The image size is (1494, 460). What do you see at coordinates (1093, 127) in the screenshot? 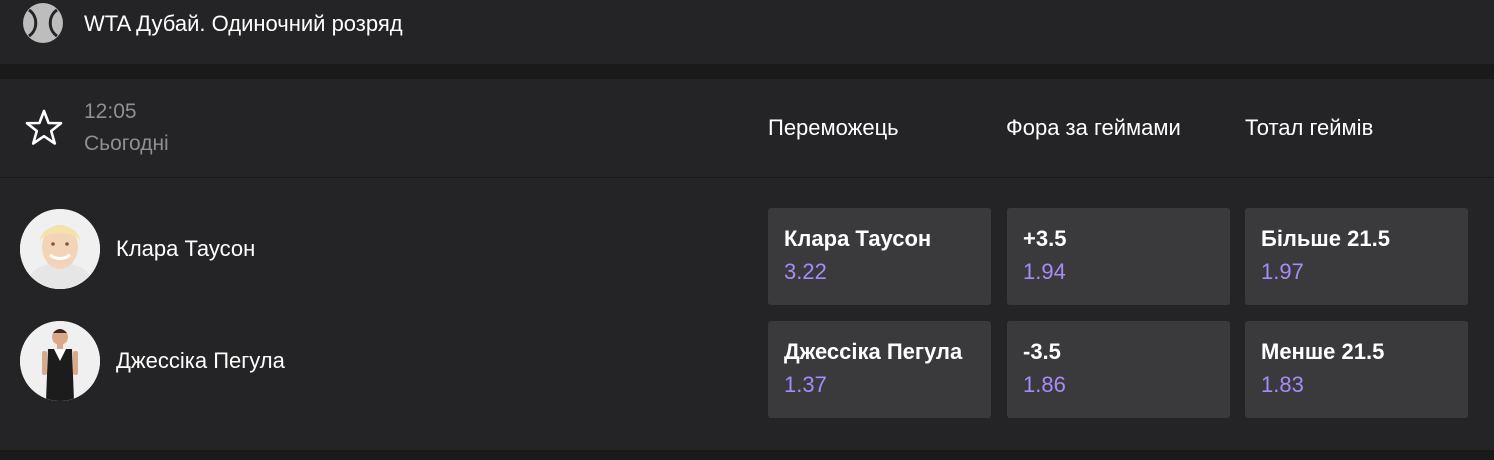
I see `column-header-handicap: Фора за геймами` at bounding box center [1093, 127].